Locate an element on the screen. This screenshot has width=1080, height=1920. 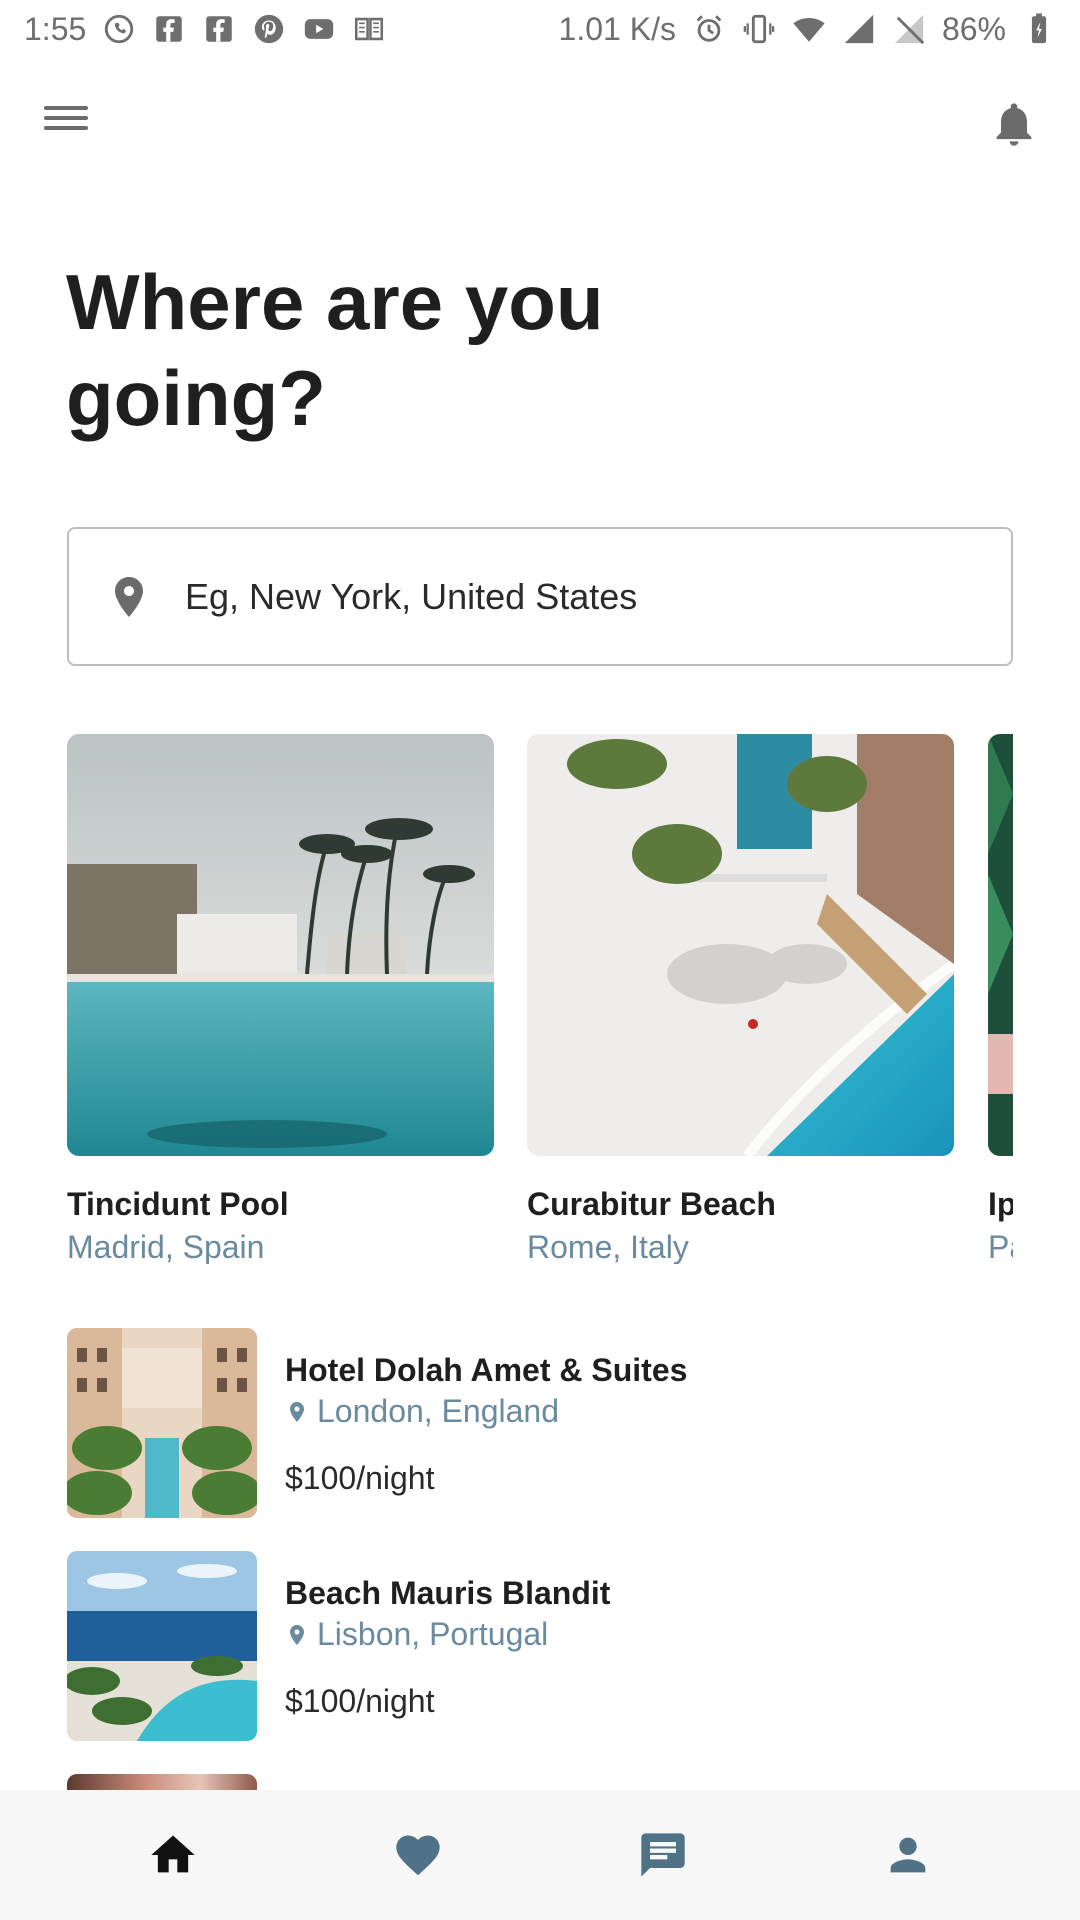
heart-icon is located at coordinates (418, 1855).